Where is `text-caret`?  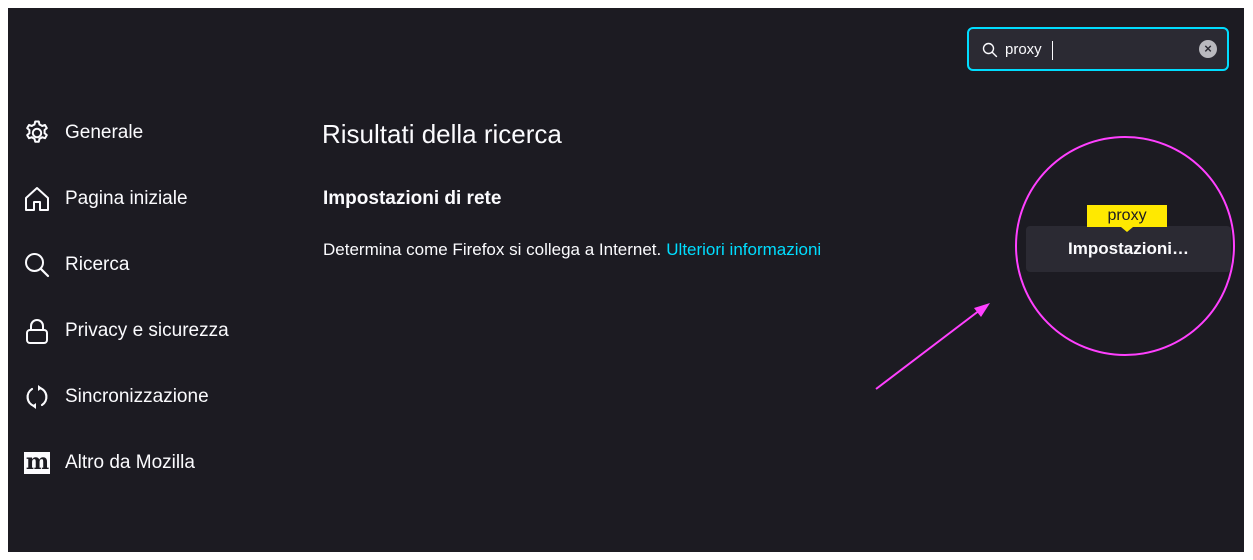 text-caret is located at coordinates (1052, 50).